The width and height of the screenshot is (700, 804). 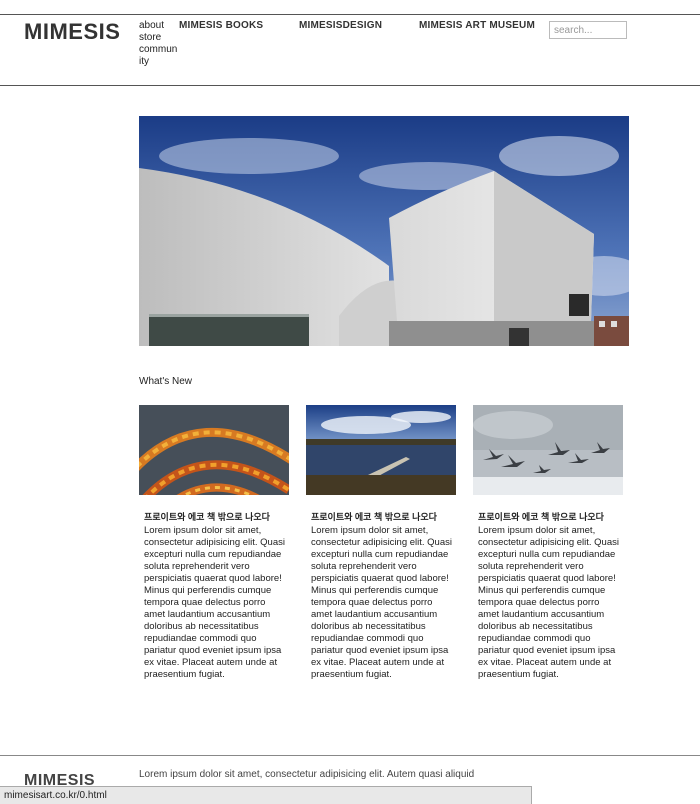 I want to click on nav-mimesisdesign: MIMESISDESIGN, so click(x=340, y=25).